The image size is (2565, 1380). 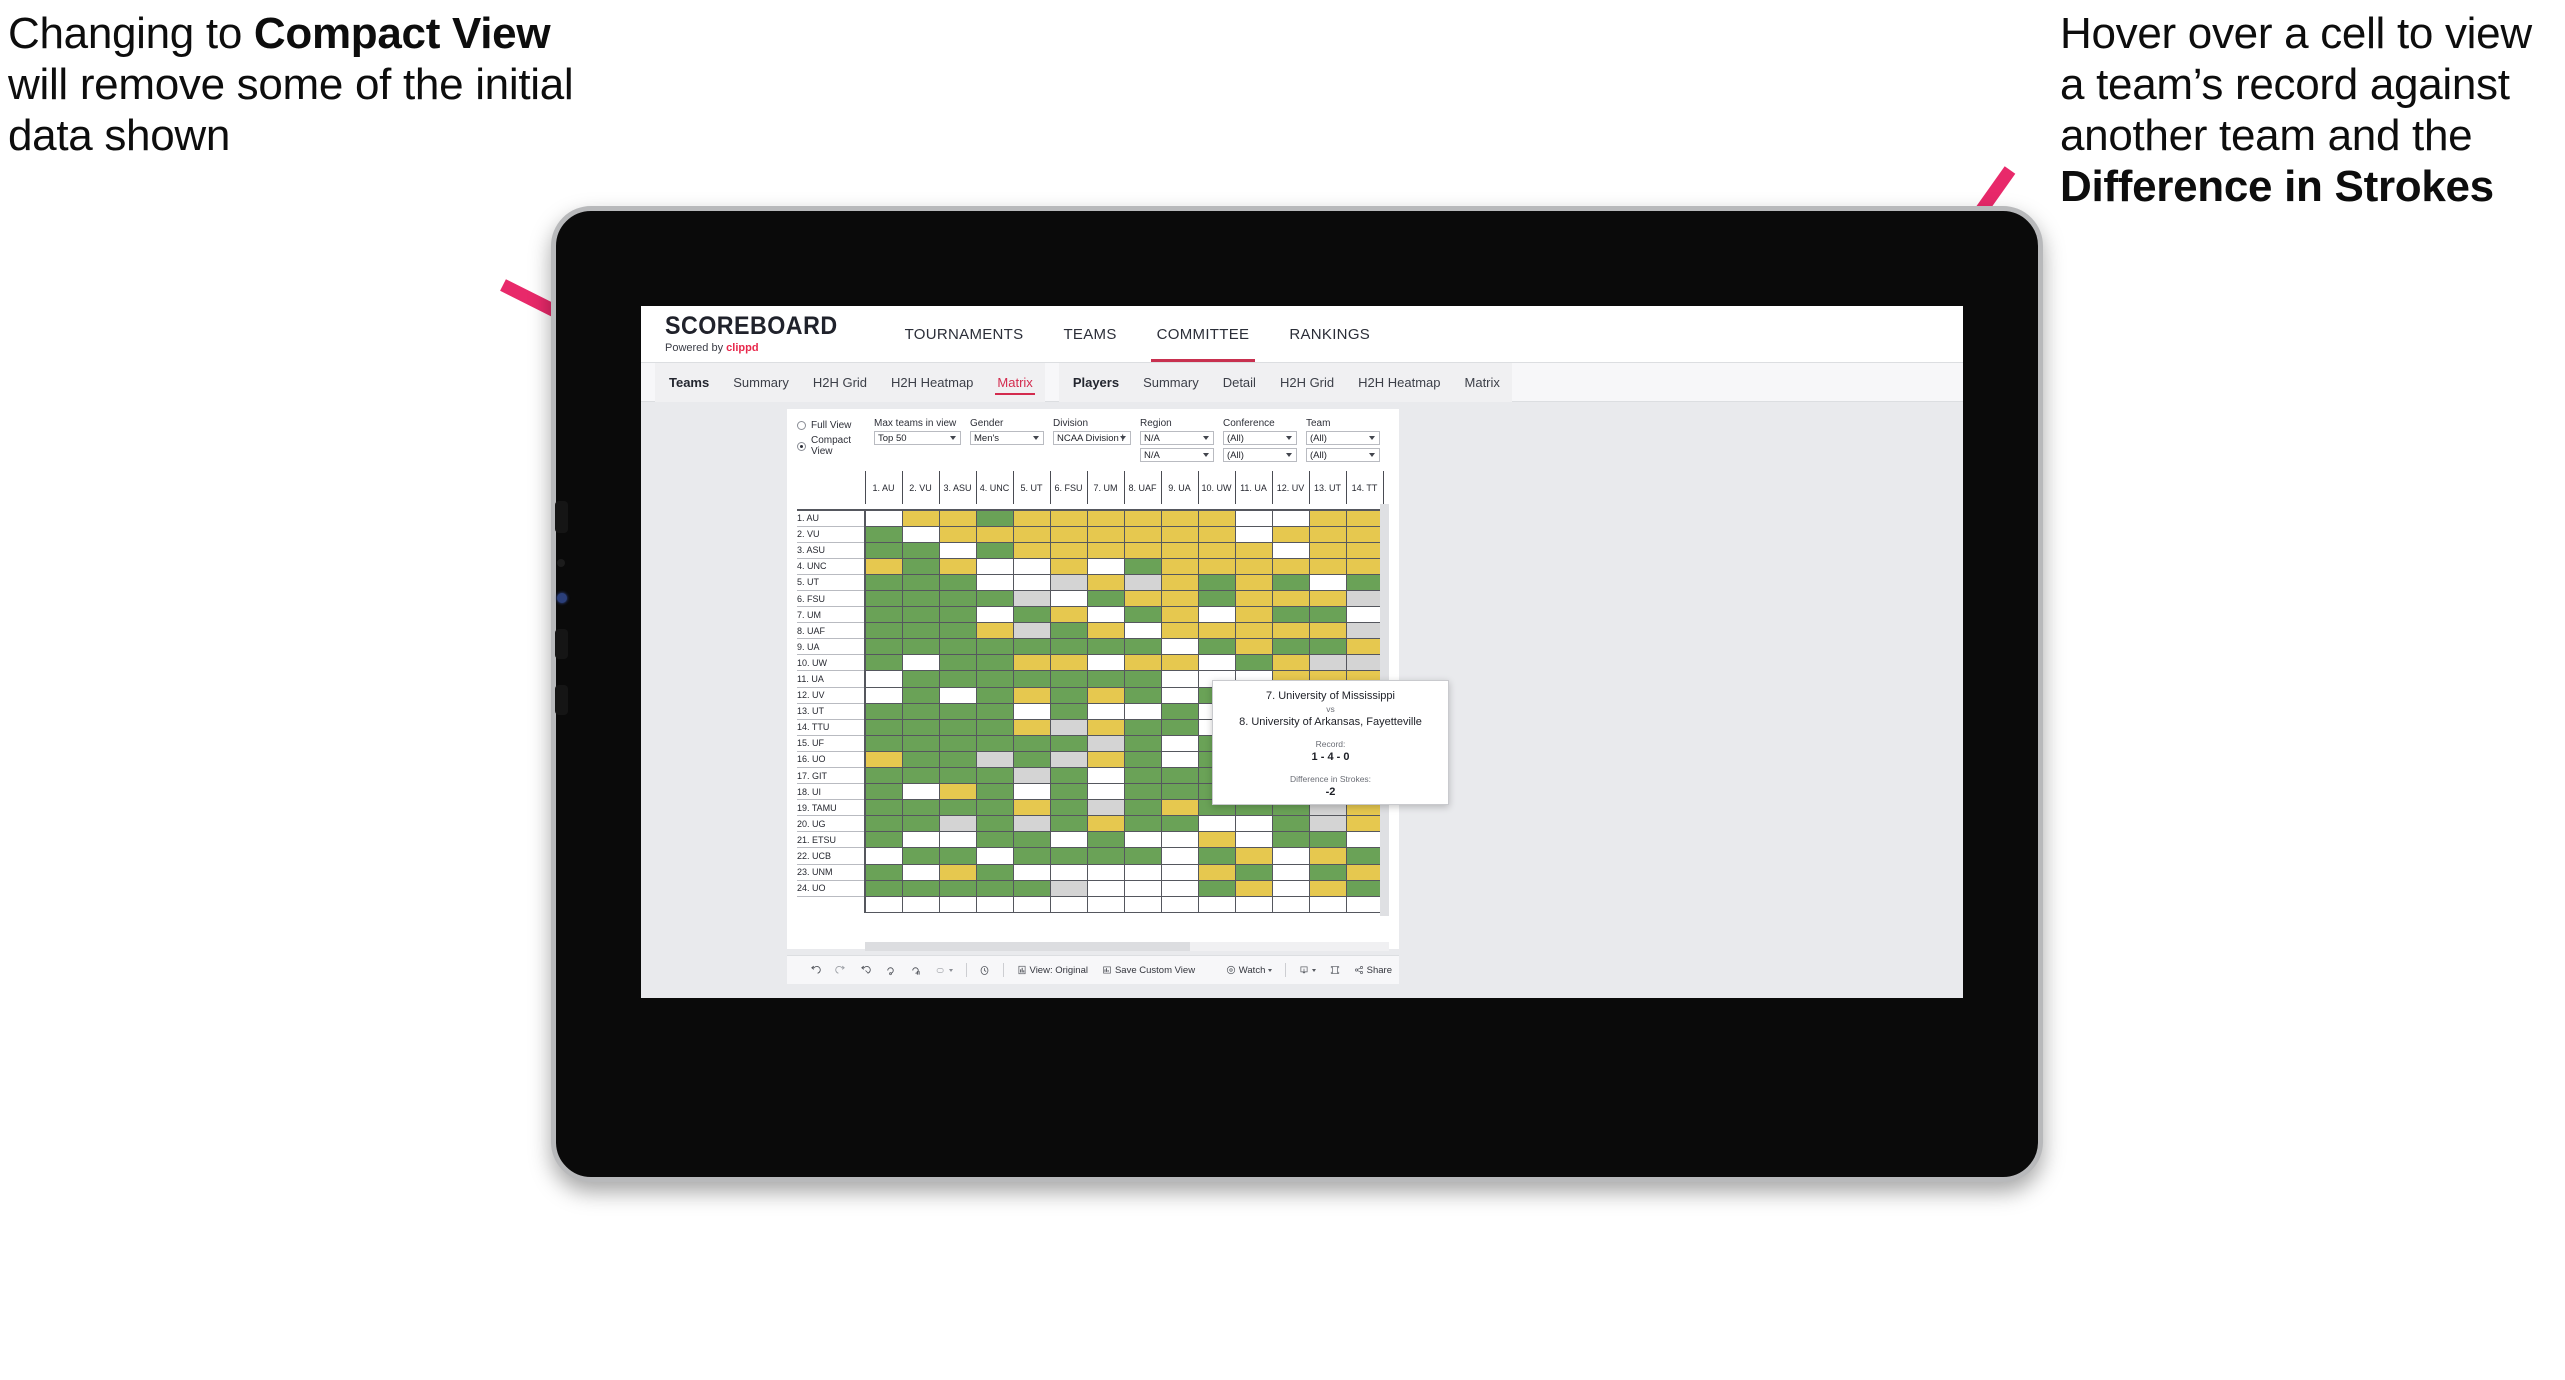 What do you see at coordinates (831, 615) in the screenshot?
I see `matrix-row-header: 7. UM` at bounding box center [831, 615].